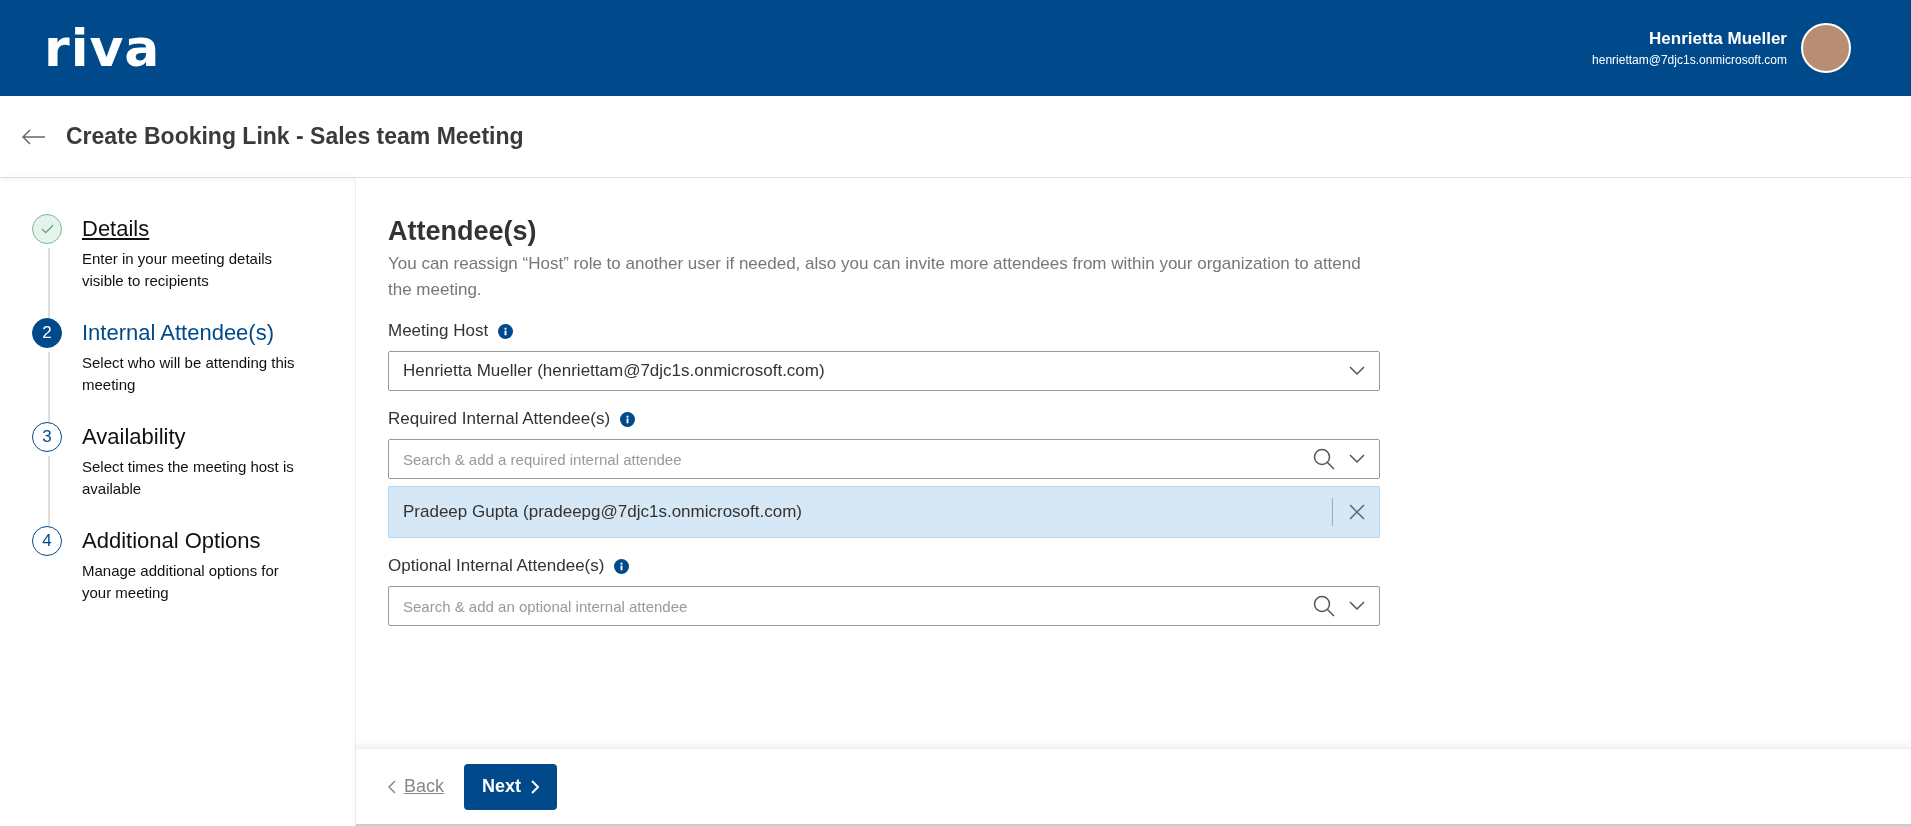 This screenshot has width=1911, height=826. What do you see at coordinates (172, 541) in the screenshot?
I see `step-title: Additional Options` at bounding box center [172, 541].